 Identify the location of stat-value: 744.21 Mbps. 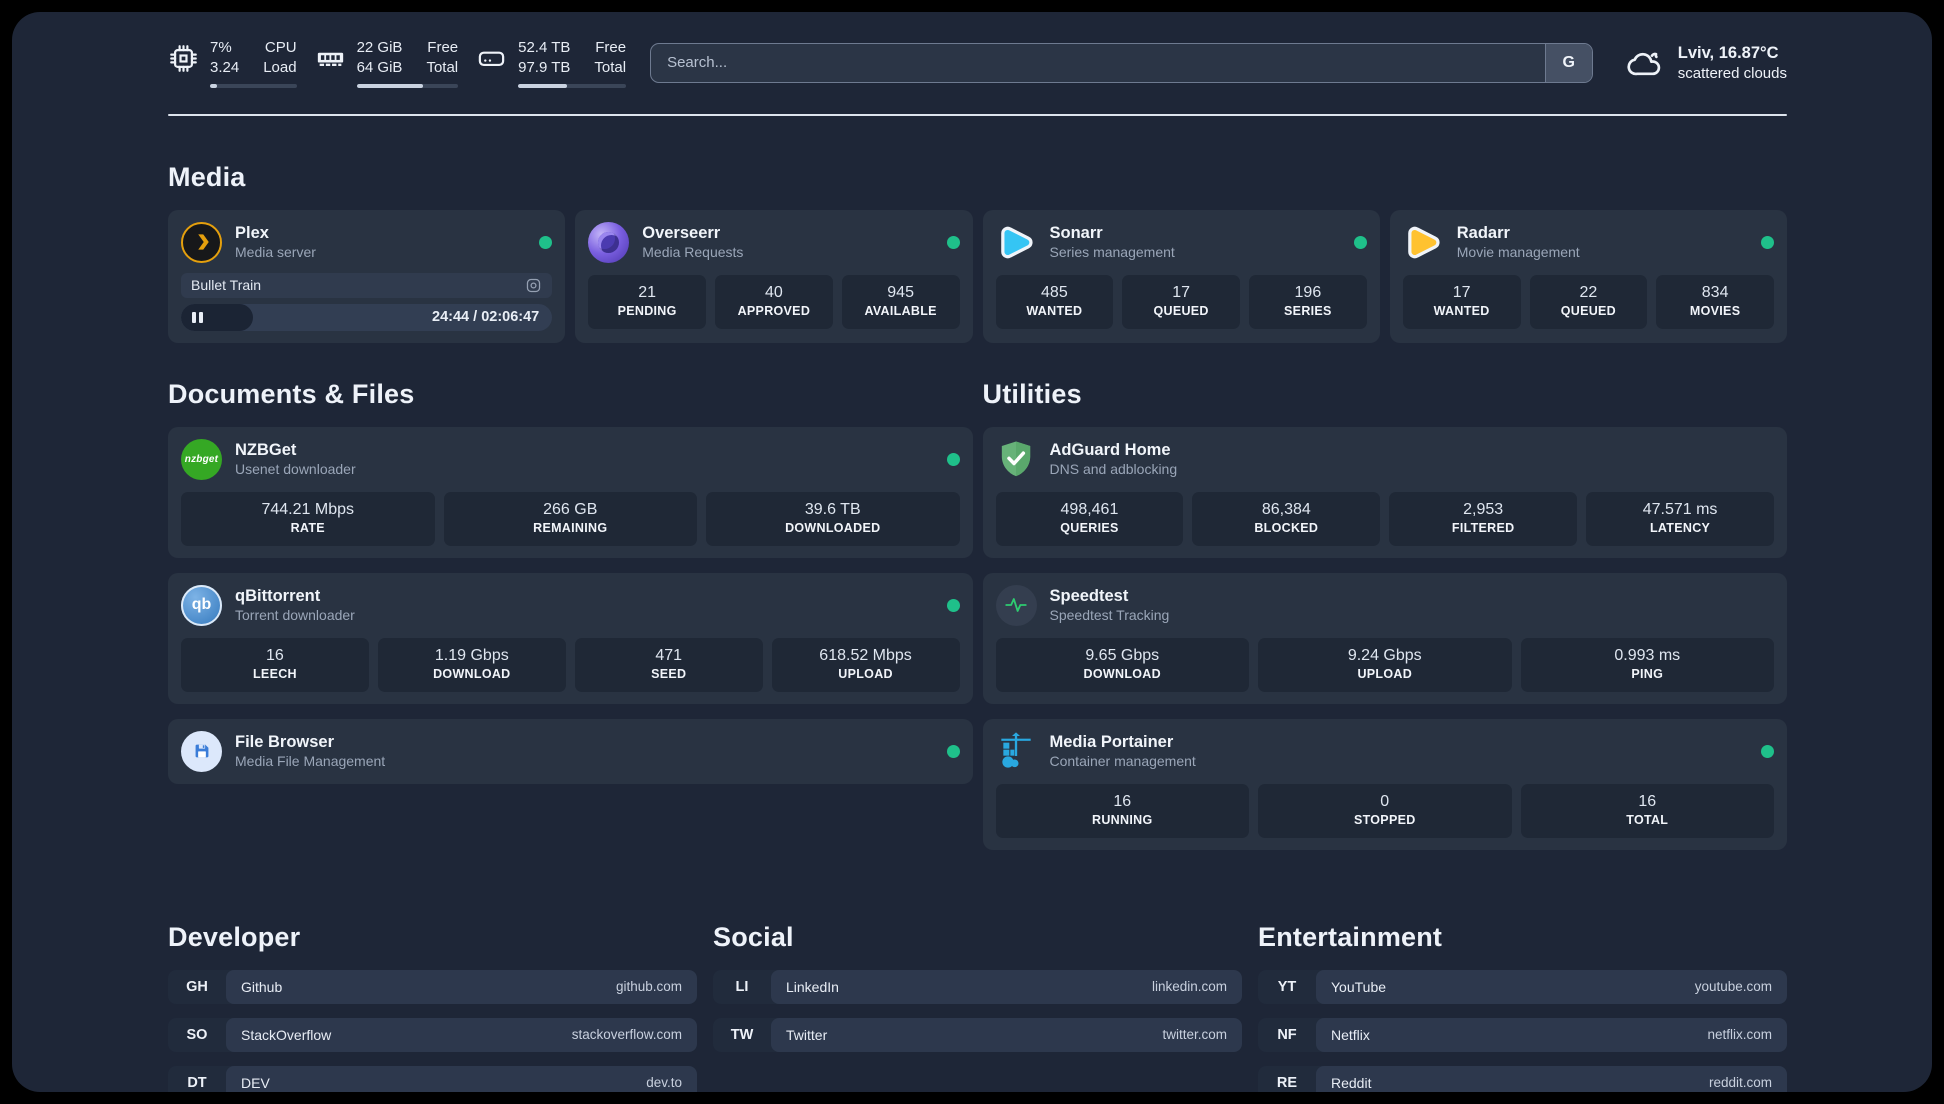
(307, 509).